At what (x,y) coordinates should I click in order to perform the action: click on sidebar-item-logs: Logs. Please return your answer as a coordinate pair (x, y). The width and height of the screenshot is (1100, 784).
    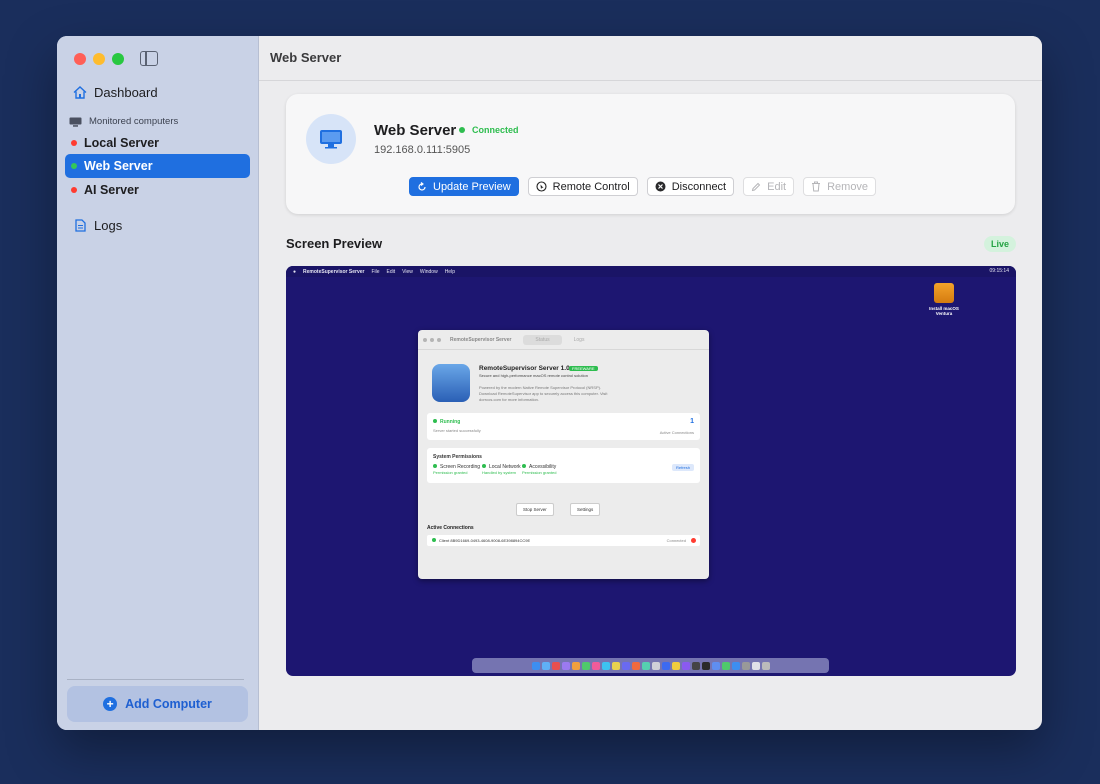
    Looking at the image, I should click on (157, 225).